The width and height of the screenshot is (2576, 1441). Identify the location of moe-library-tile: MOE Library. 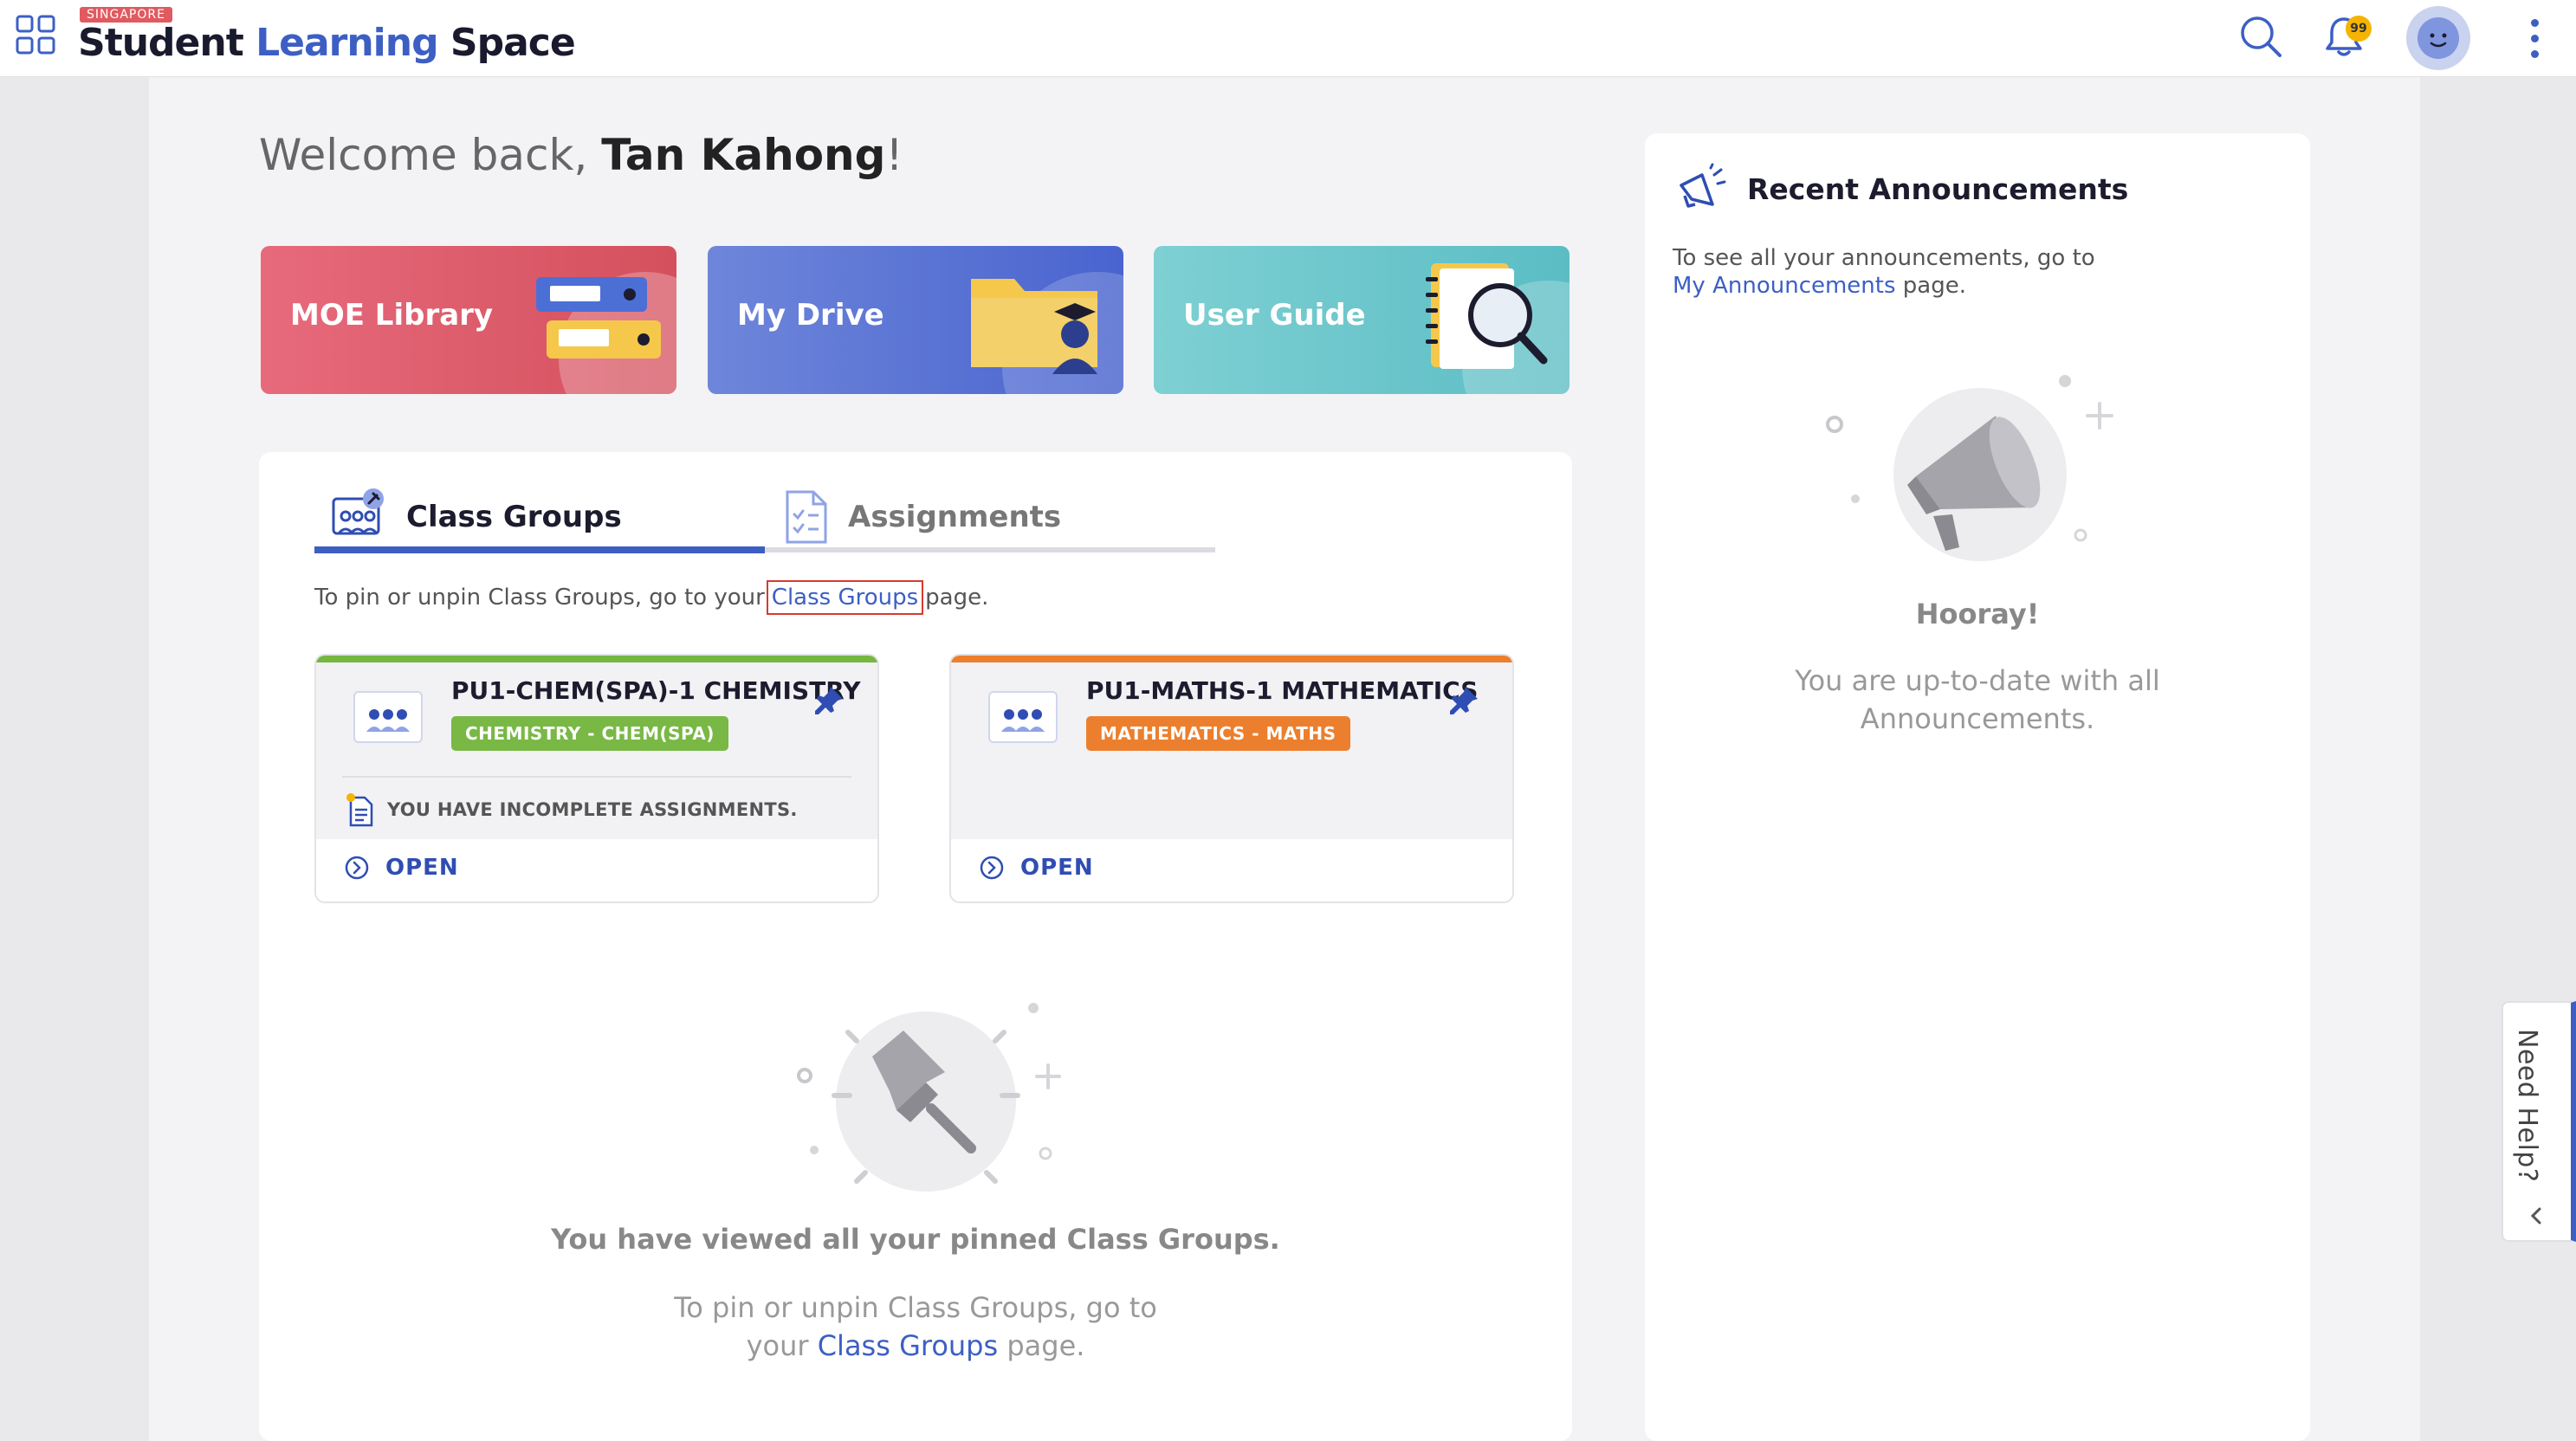
(468, 320).